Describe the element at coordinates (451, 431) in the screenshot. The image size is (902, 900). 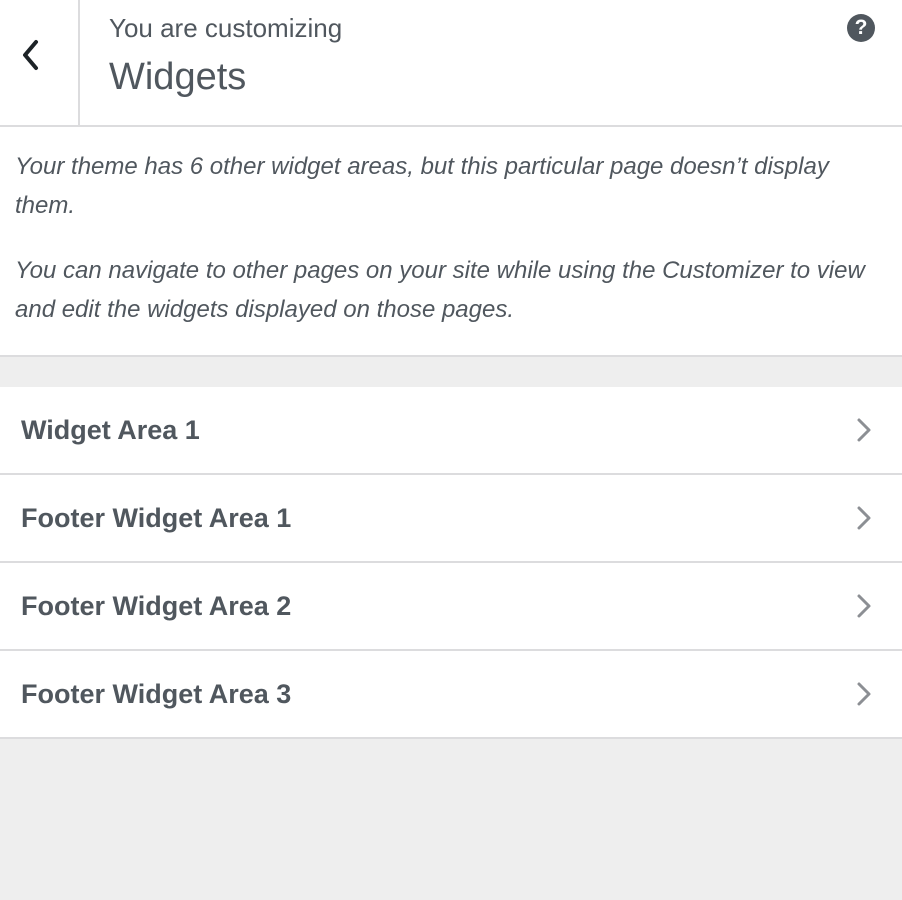
I see `widget-area-item: Widget Area 1` at that location.